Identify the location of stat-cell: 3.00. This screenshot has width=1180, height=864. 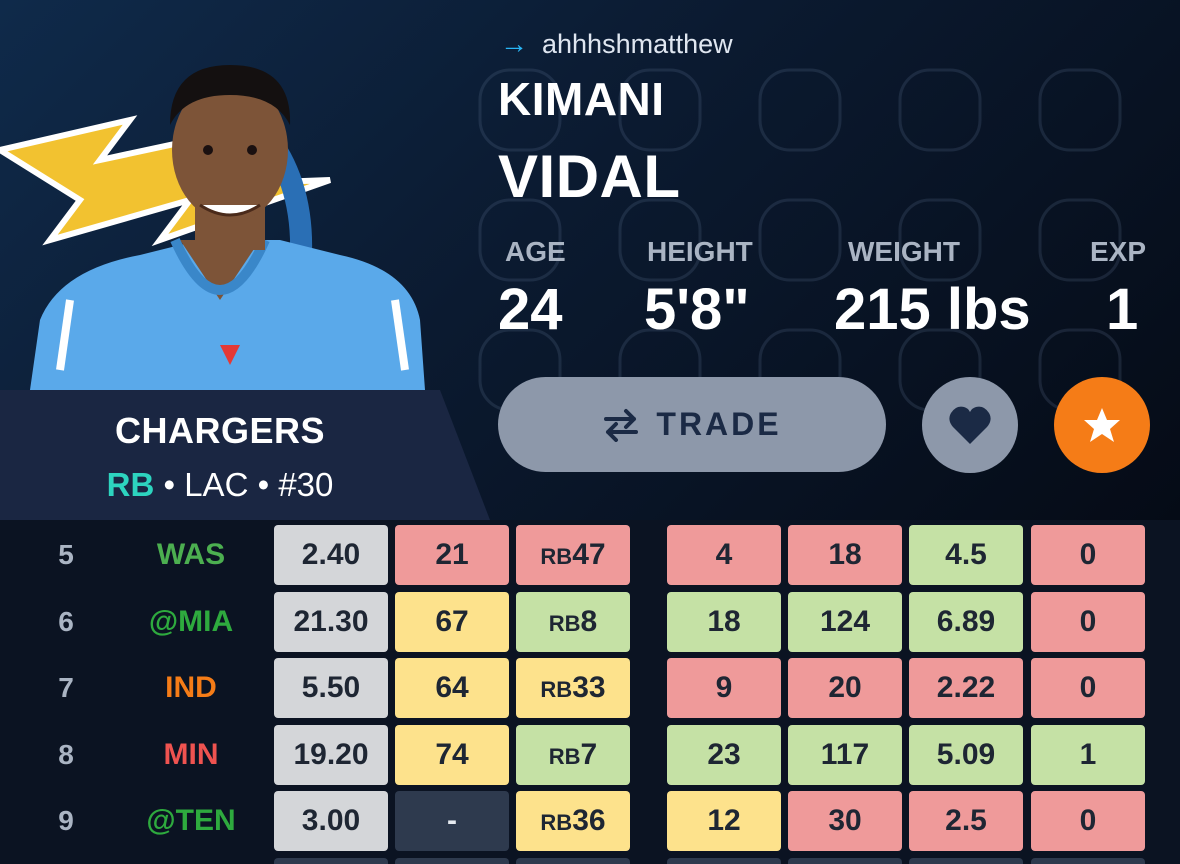
(331, 821).